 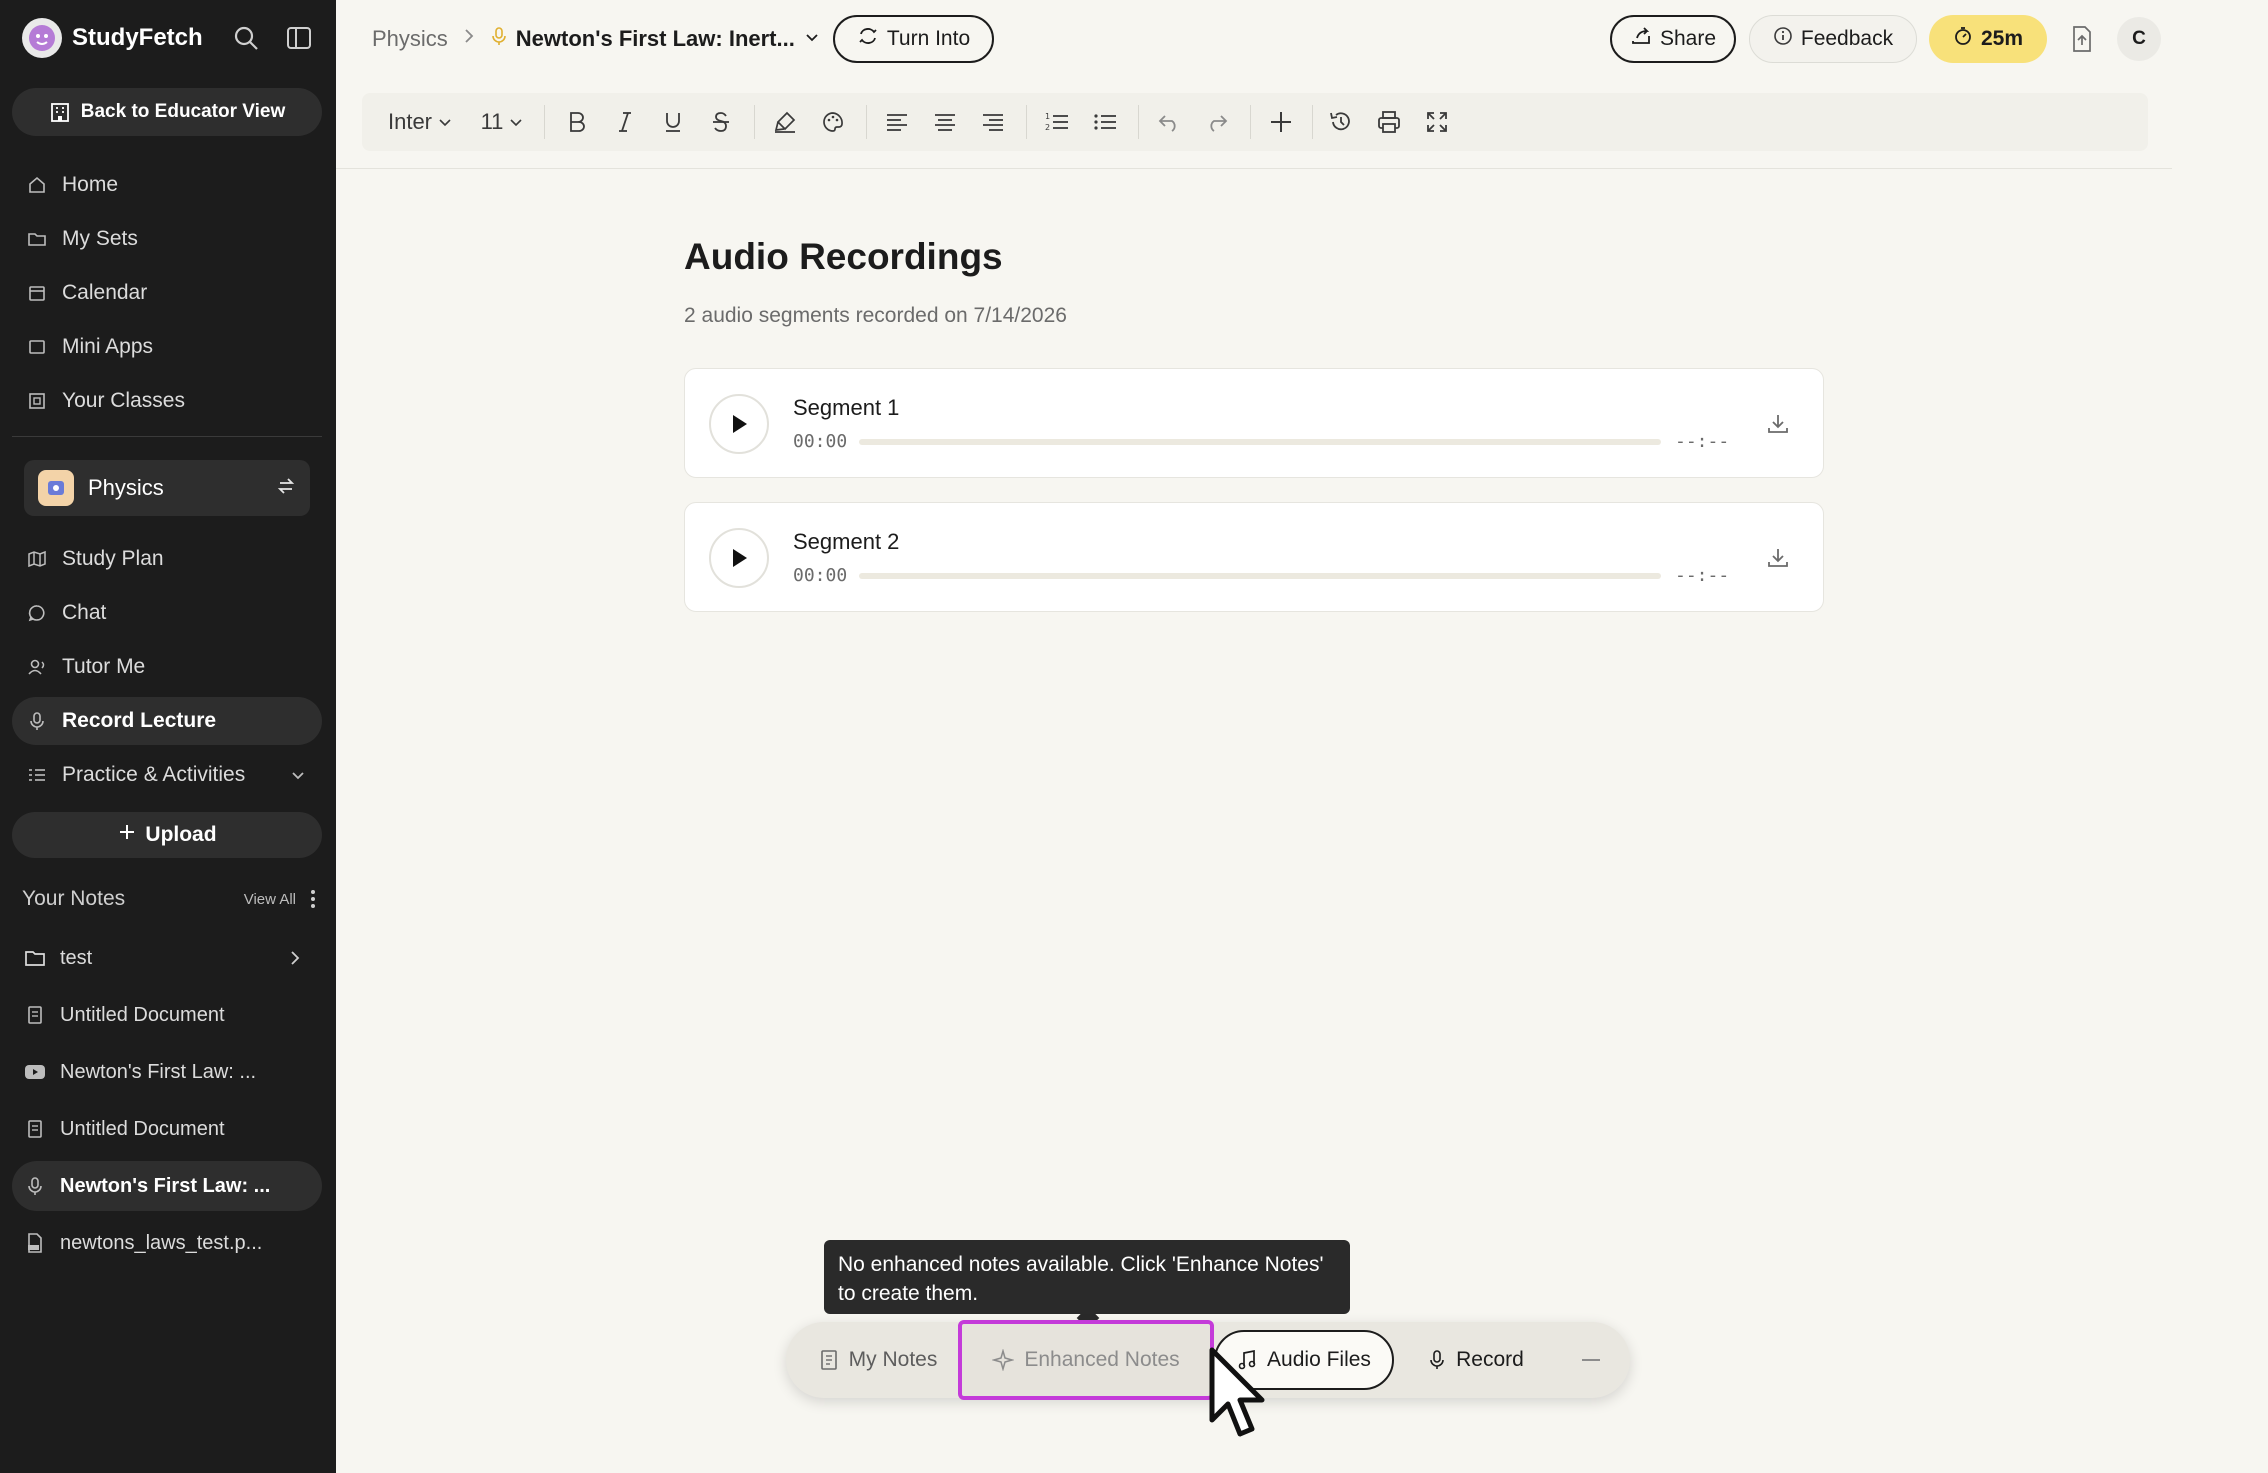 I want to click on turn-into-button: Turn Into, so click(x=913, y=39).